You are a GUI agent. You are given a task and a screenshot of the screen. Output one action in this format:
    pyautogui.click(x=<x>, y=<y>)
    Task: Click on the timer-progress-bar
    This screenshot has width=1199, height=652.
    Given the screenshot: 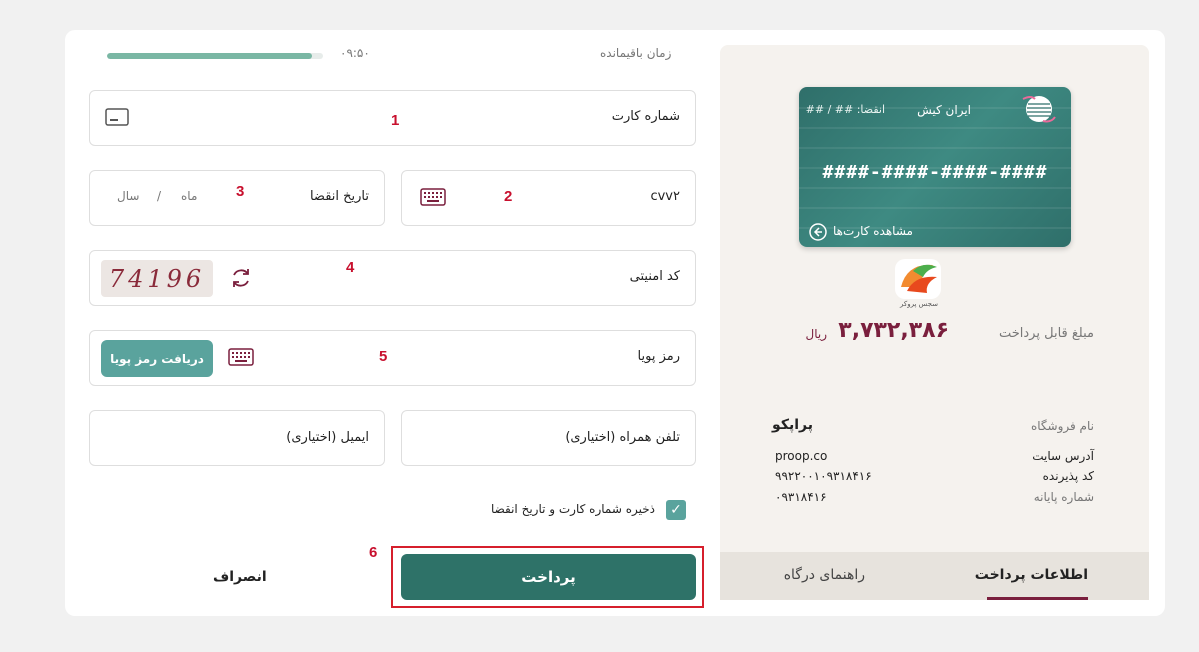 What is the action you would take?
    pyautogui.click(x=215, y=56)
    